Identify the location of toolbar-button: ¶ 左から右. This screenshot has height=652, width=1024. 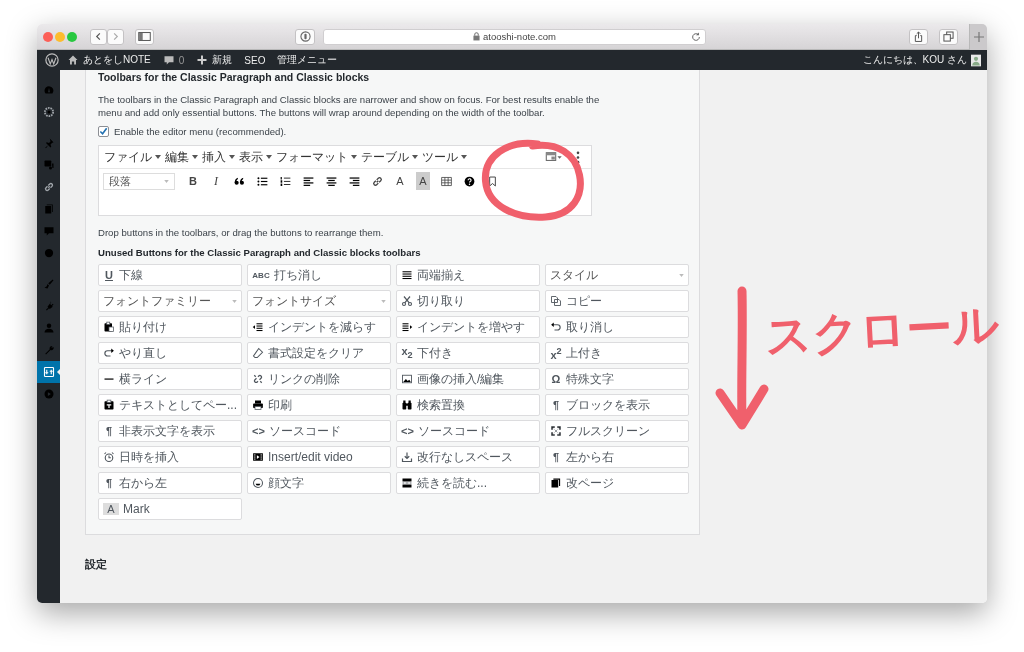
(617, 457).